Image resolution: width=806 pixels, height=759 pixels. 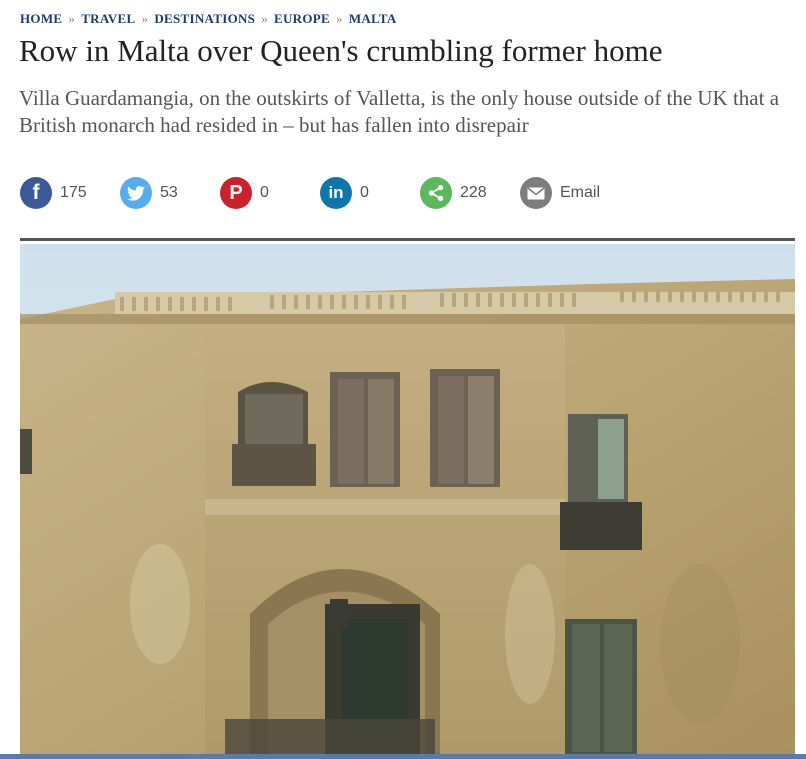 I want to click on linkedin-share-count: 0, so click(x=364, y=192).